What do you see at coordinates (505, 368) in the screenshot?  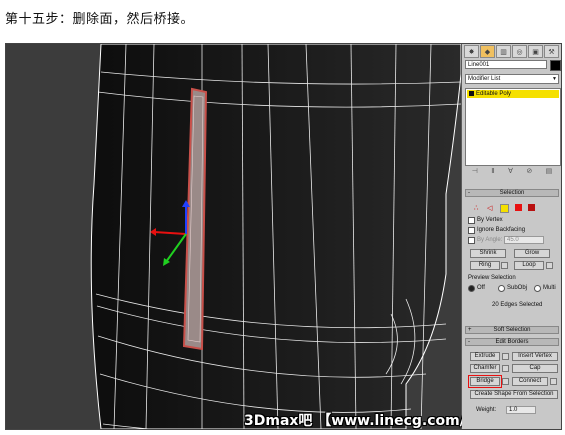 I see `chamfer-settings-button` at bounding box center [505, 368].